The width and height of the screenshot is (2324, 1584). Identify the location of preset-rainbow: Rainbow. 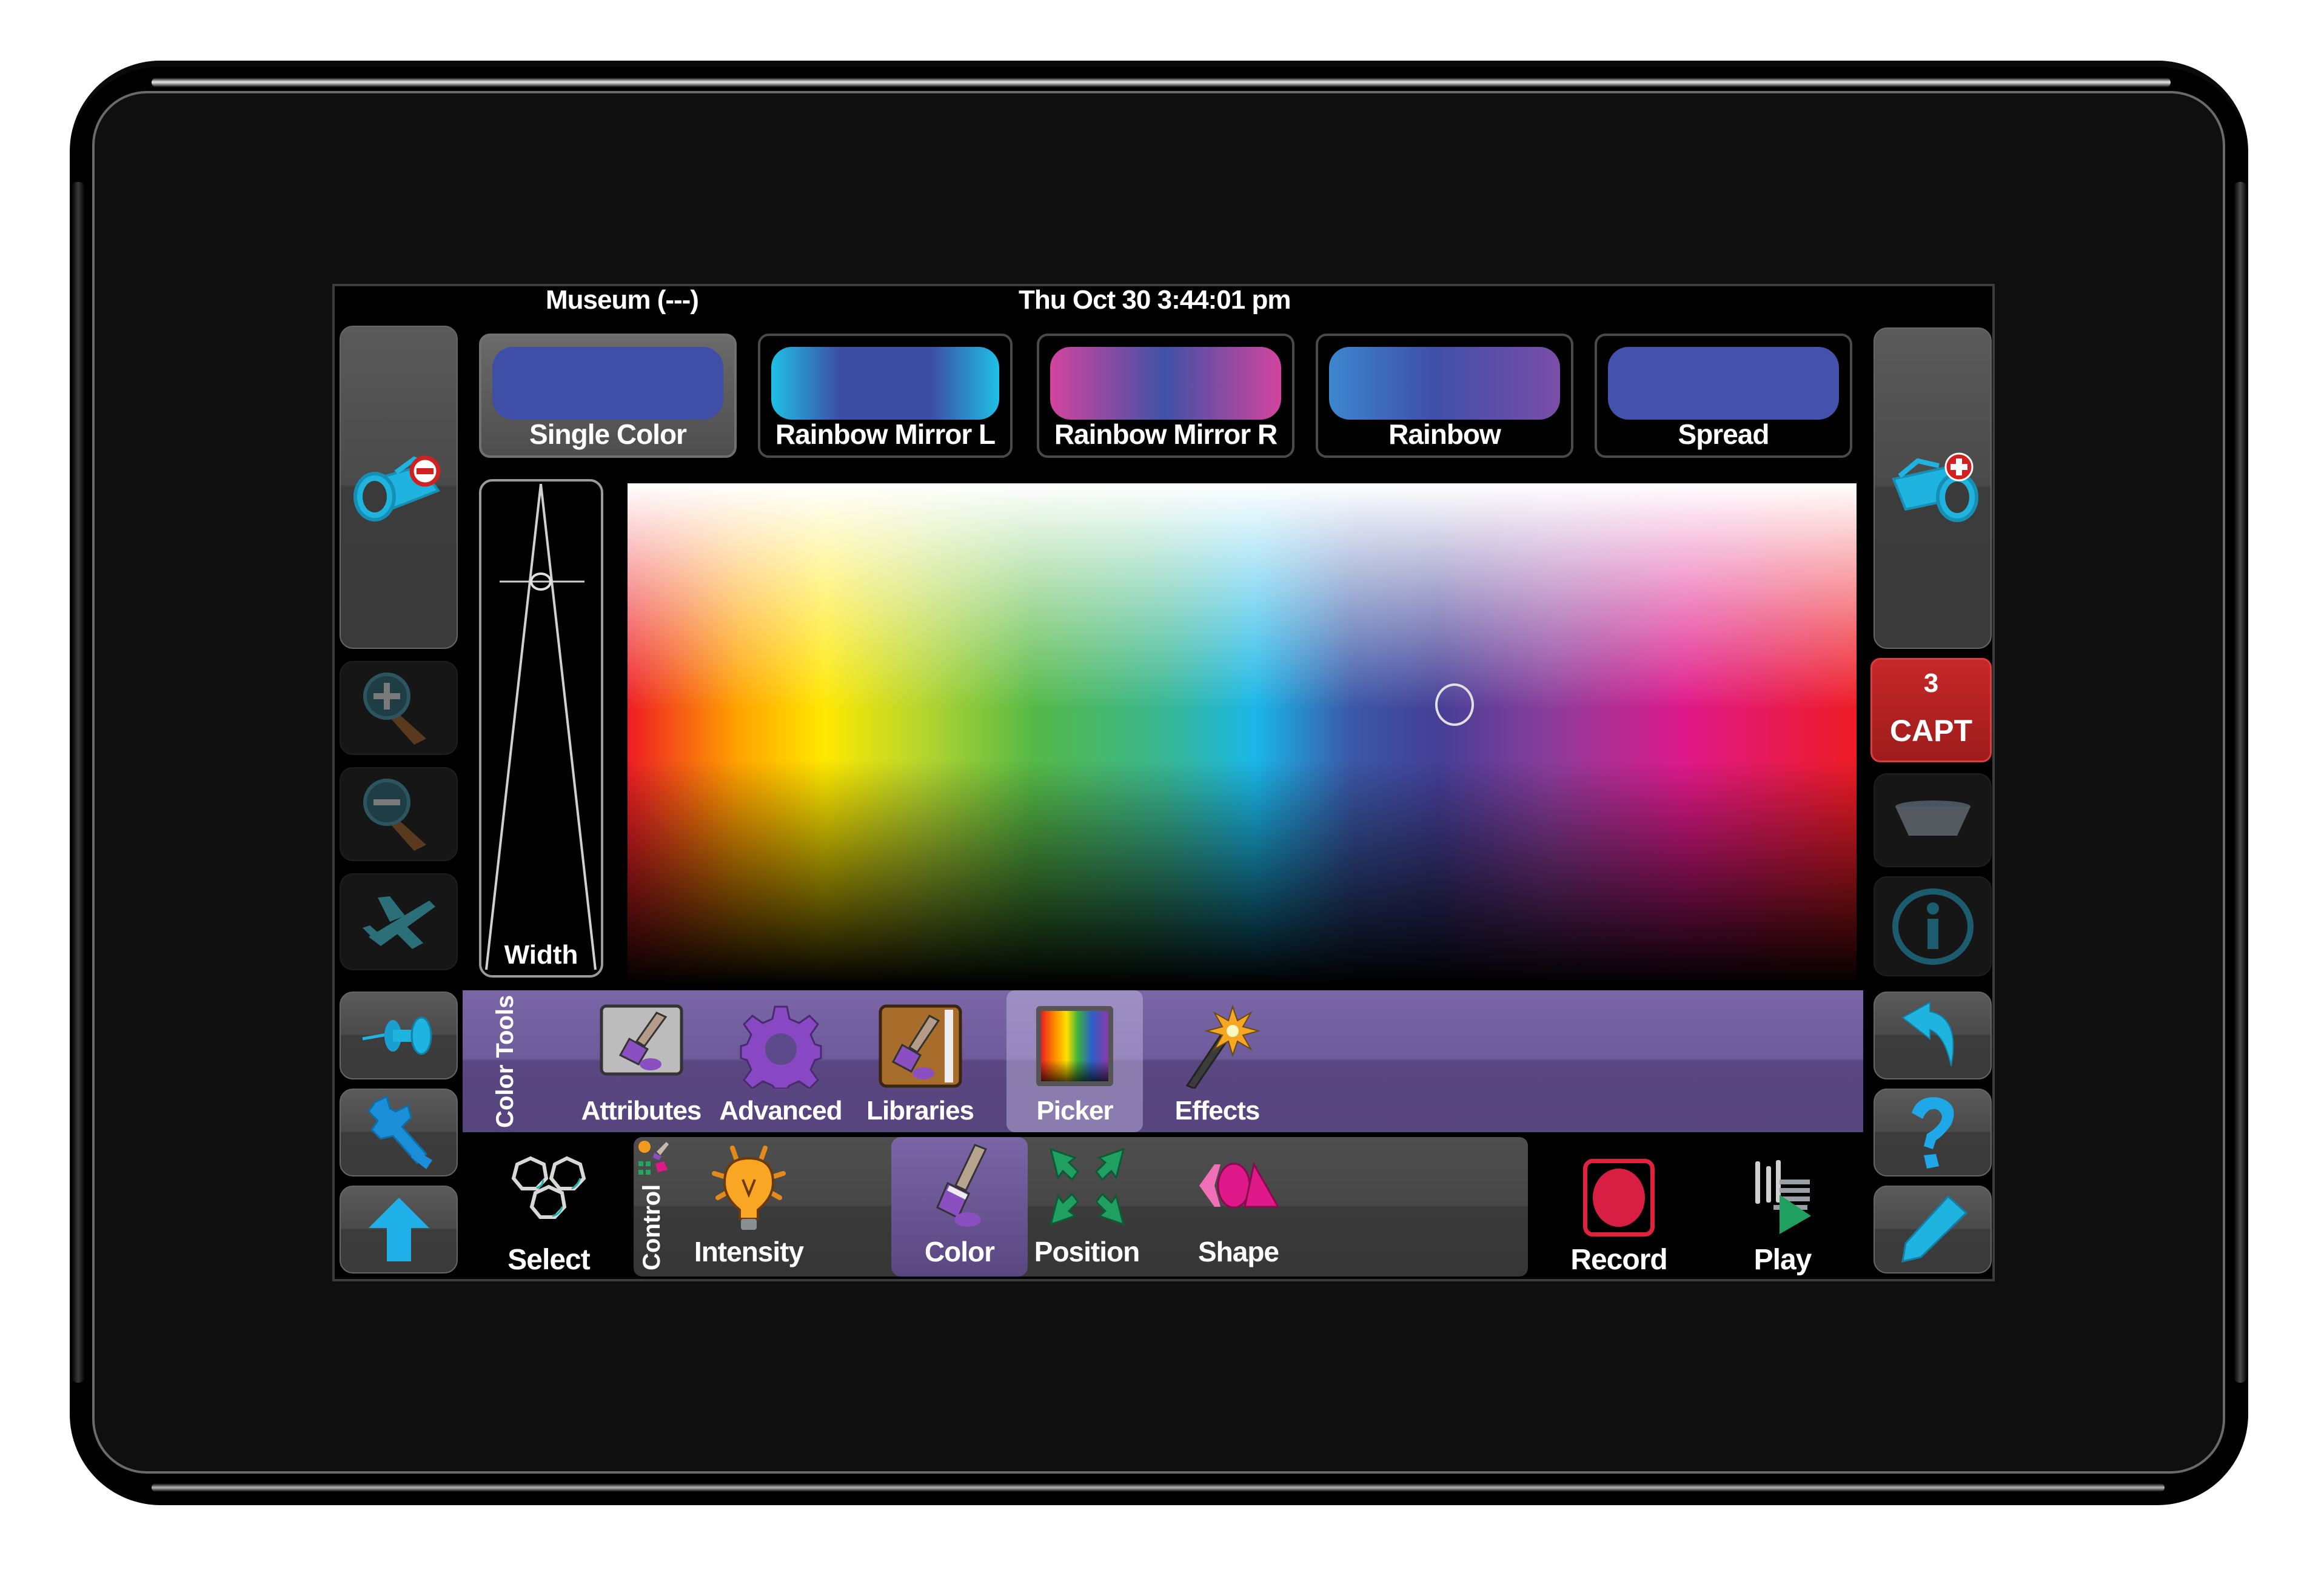
(1444, 396).